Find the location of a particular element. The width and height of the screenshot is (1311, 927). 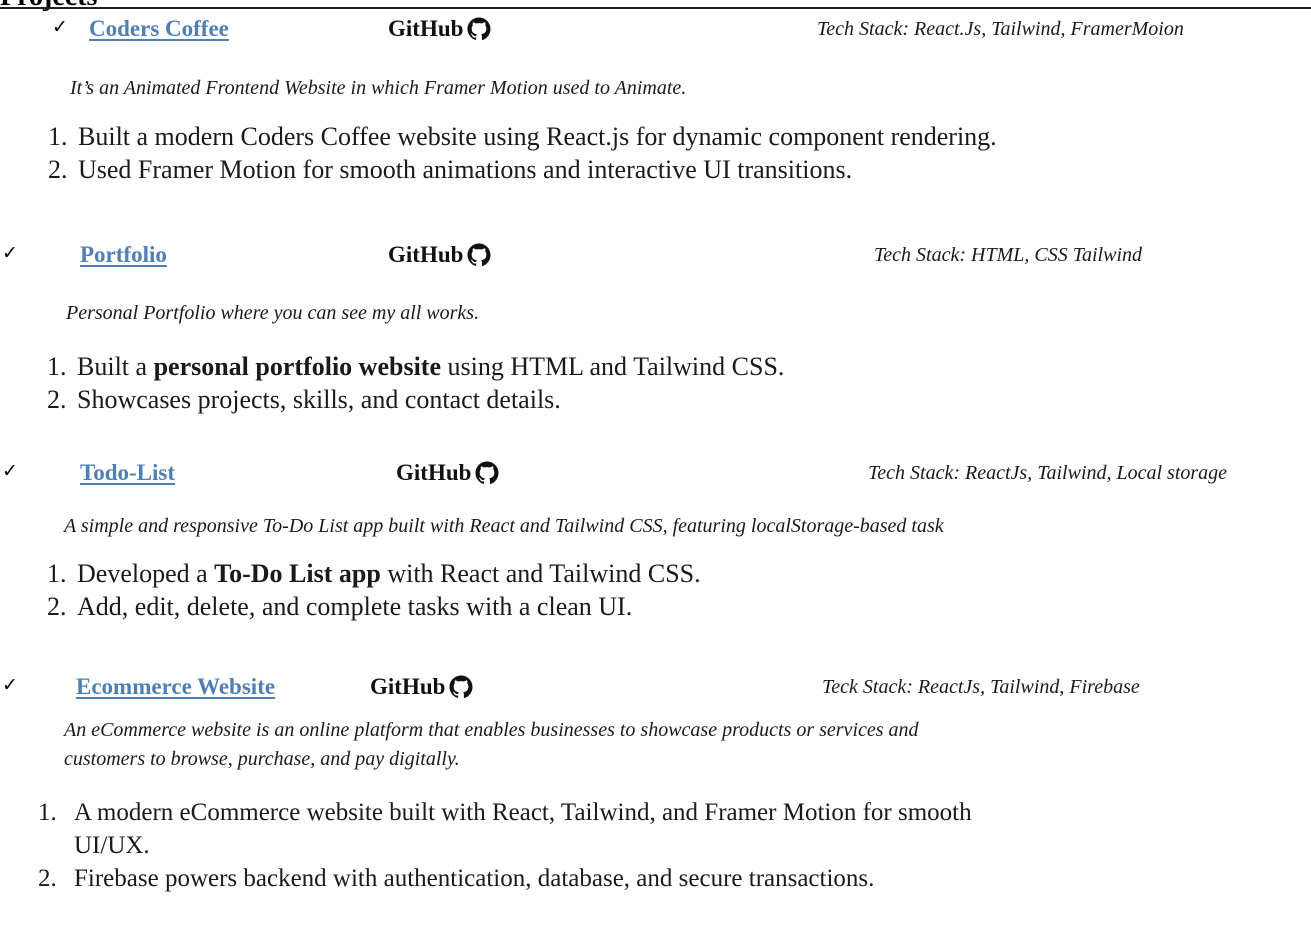

project-title-link: Portfolio is located at coordinates (123, 255).